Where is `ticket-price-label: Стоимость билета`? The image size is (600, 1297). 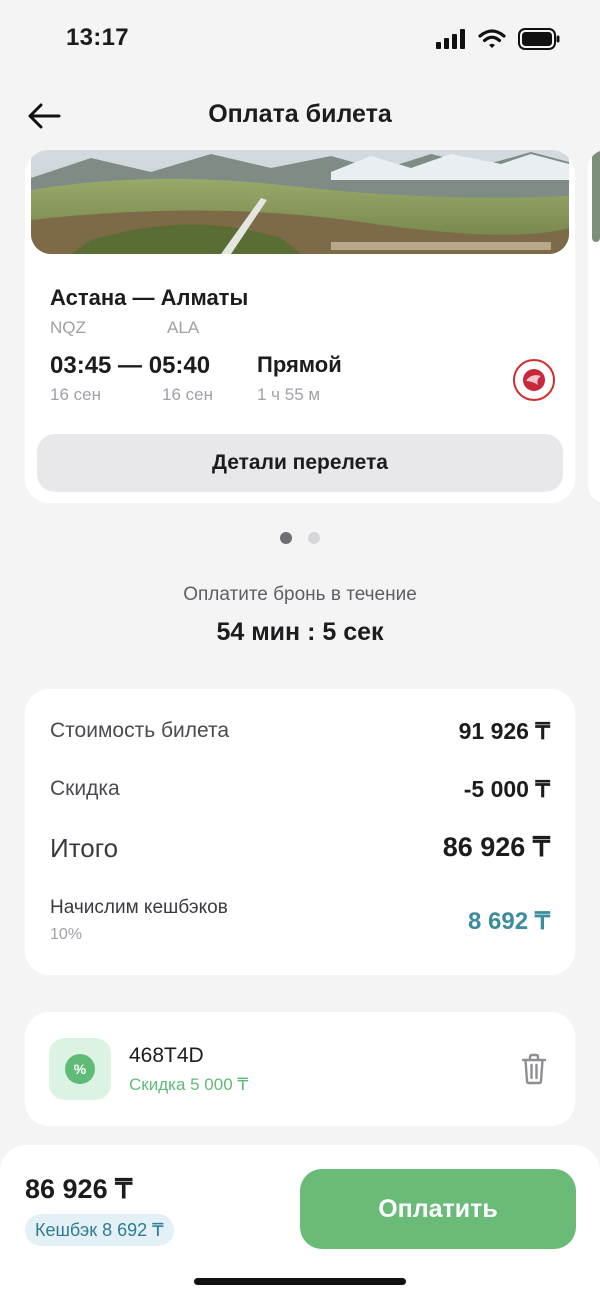 ticket-price-label: Стоимость билета is located at coordinates (140, 730).